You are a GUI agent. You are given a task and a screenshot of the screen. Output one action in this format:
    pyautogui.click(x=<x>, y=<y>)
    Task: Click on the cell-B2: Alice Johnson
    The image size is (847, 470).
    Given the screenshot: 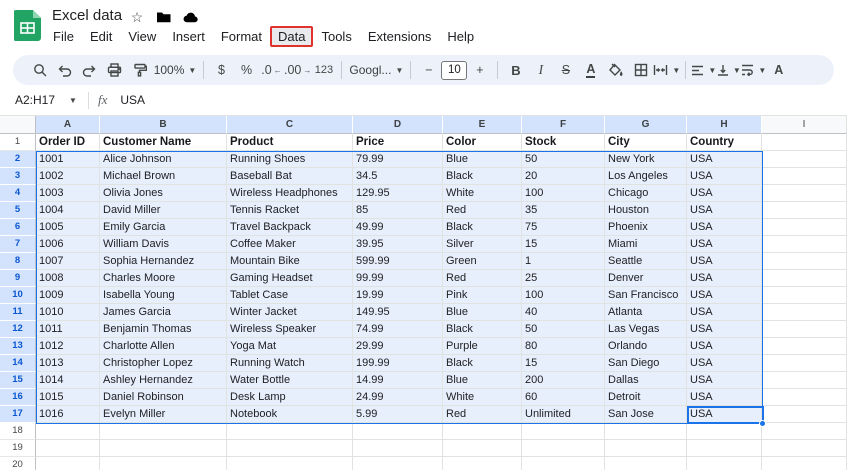 What is the action you would take?
    pyautogui.click(x=163, y=159)
    